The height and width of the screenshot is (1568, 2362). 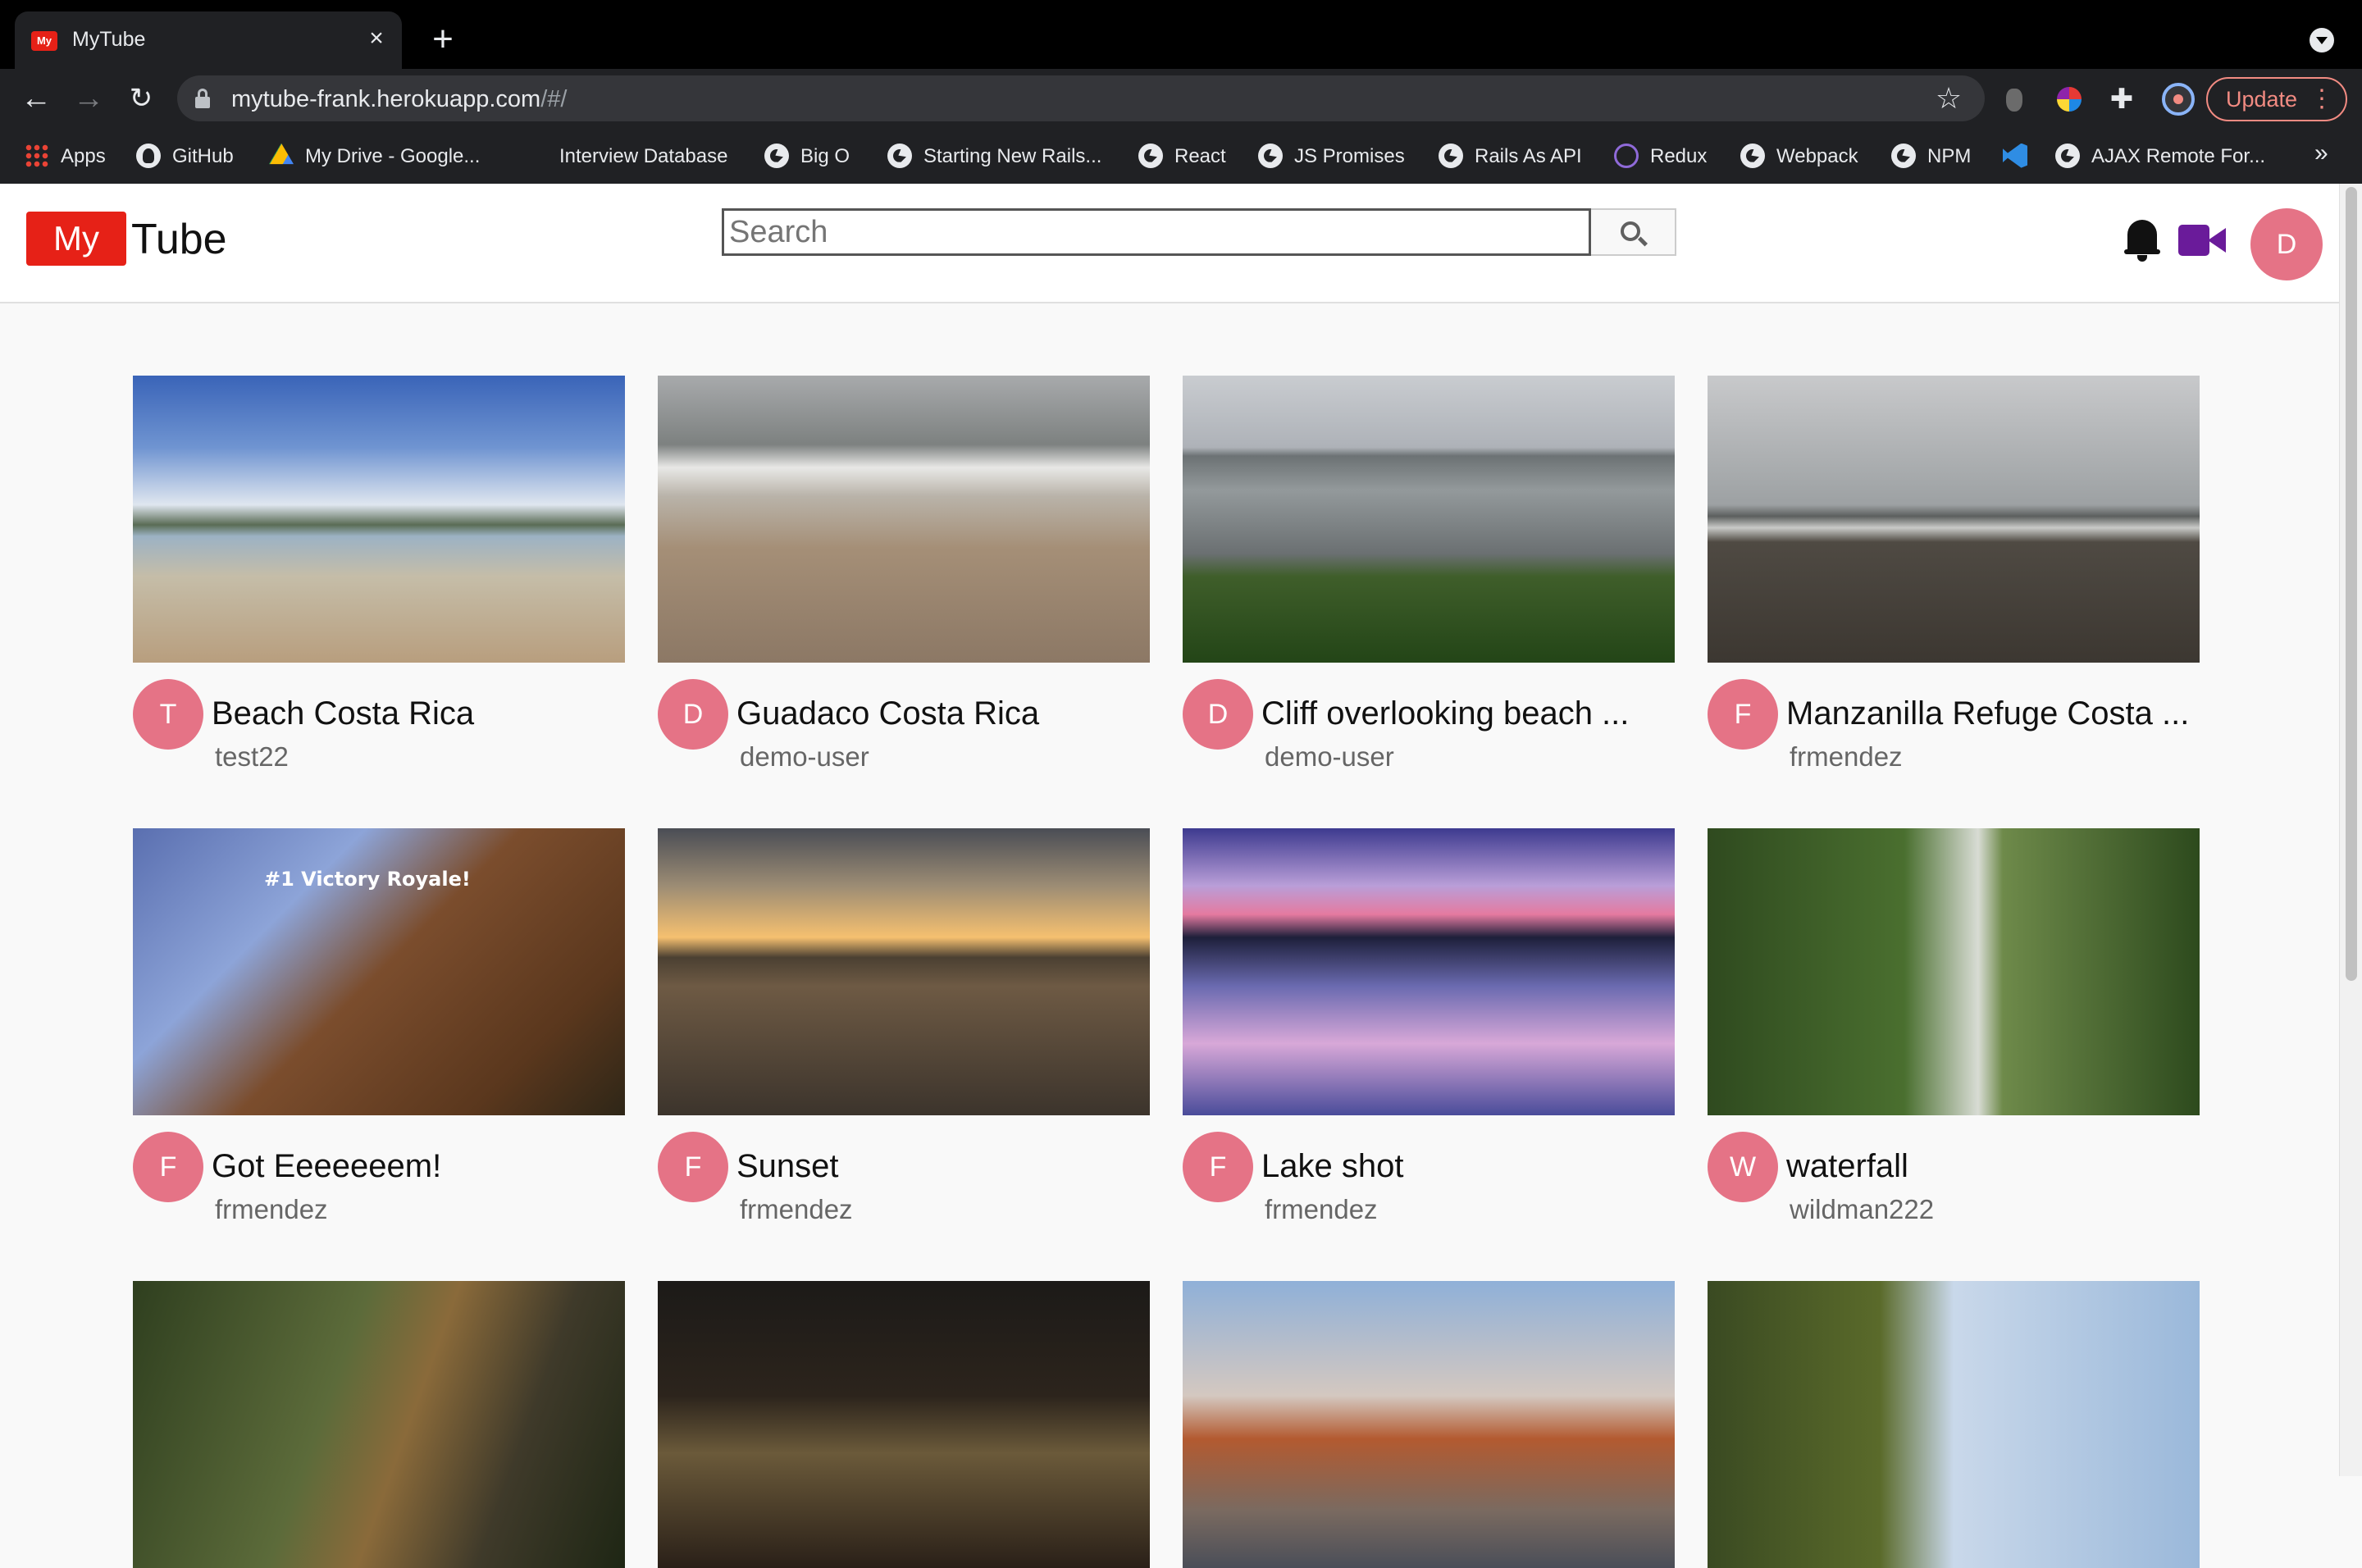 I want to click on redux-icon, so click(x=1626, y=155).